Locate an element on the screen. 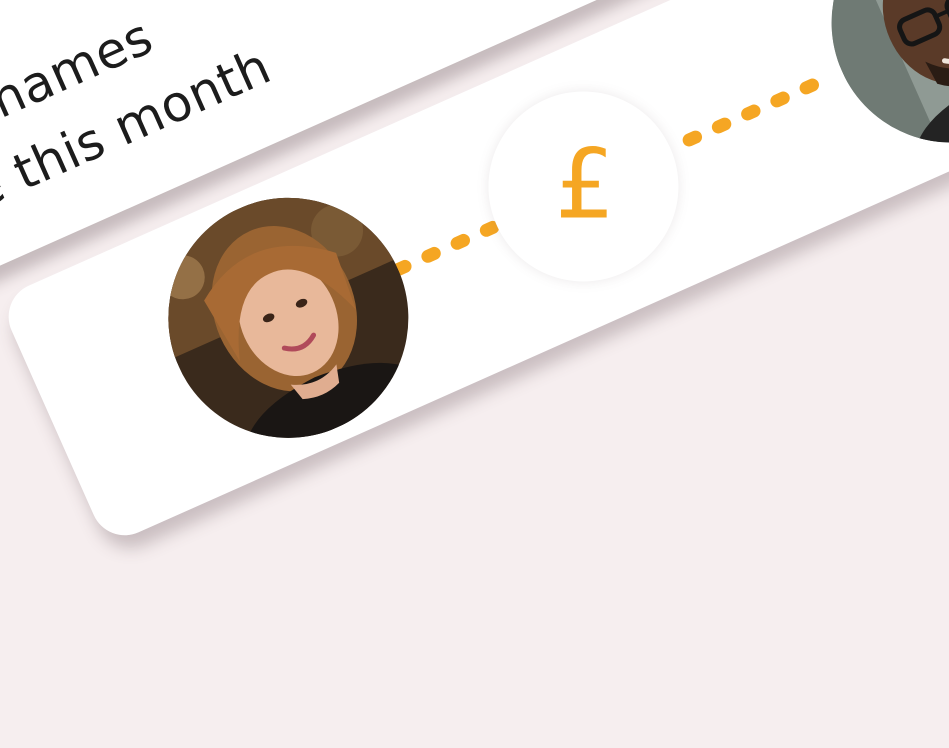 This screenshot has height=748, width=949. currency-badge: £ is located at coordinates (583, 186).